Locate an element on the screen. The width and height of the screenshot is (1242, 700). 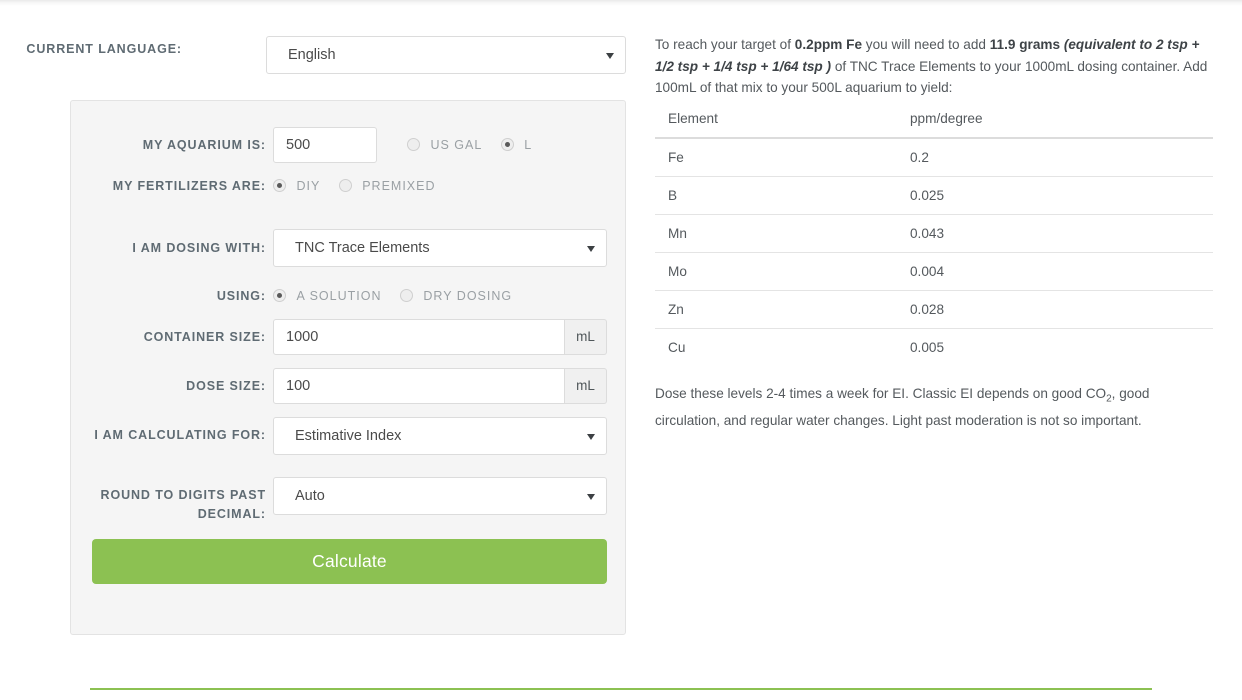
using-dry-dosing-radio: DRY DOSING is located at coordinates (456, 296).